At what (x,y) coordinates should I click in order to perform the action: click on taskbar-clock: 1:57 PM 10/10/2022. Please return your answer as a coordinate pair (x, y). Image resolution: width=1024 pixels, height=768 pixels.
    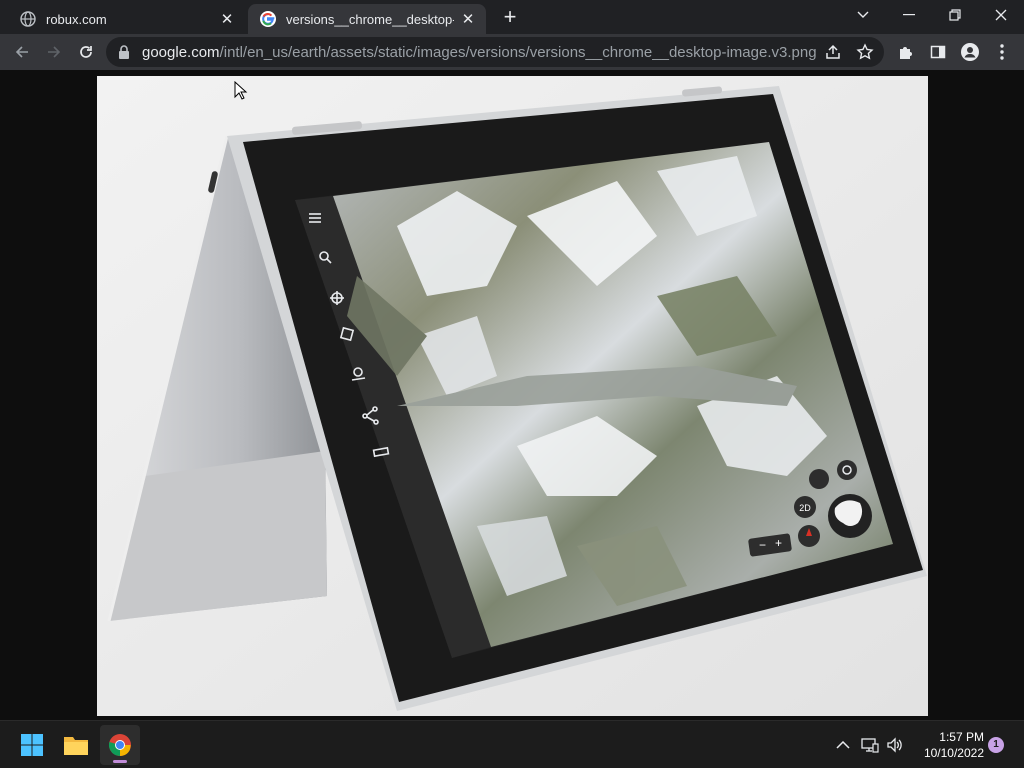
    Looking at the image, I should click on (948, 745).